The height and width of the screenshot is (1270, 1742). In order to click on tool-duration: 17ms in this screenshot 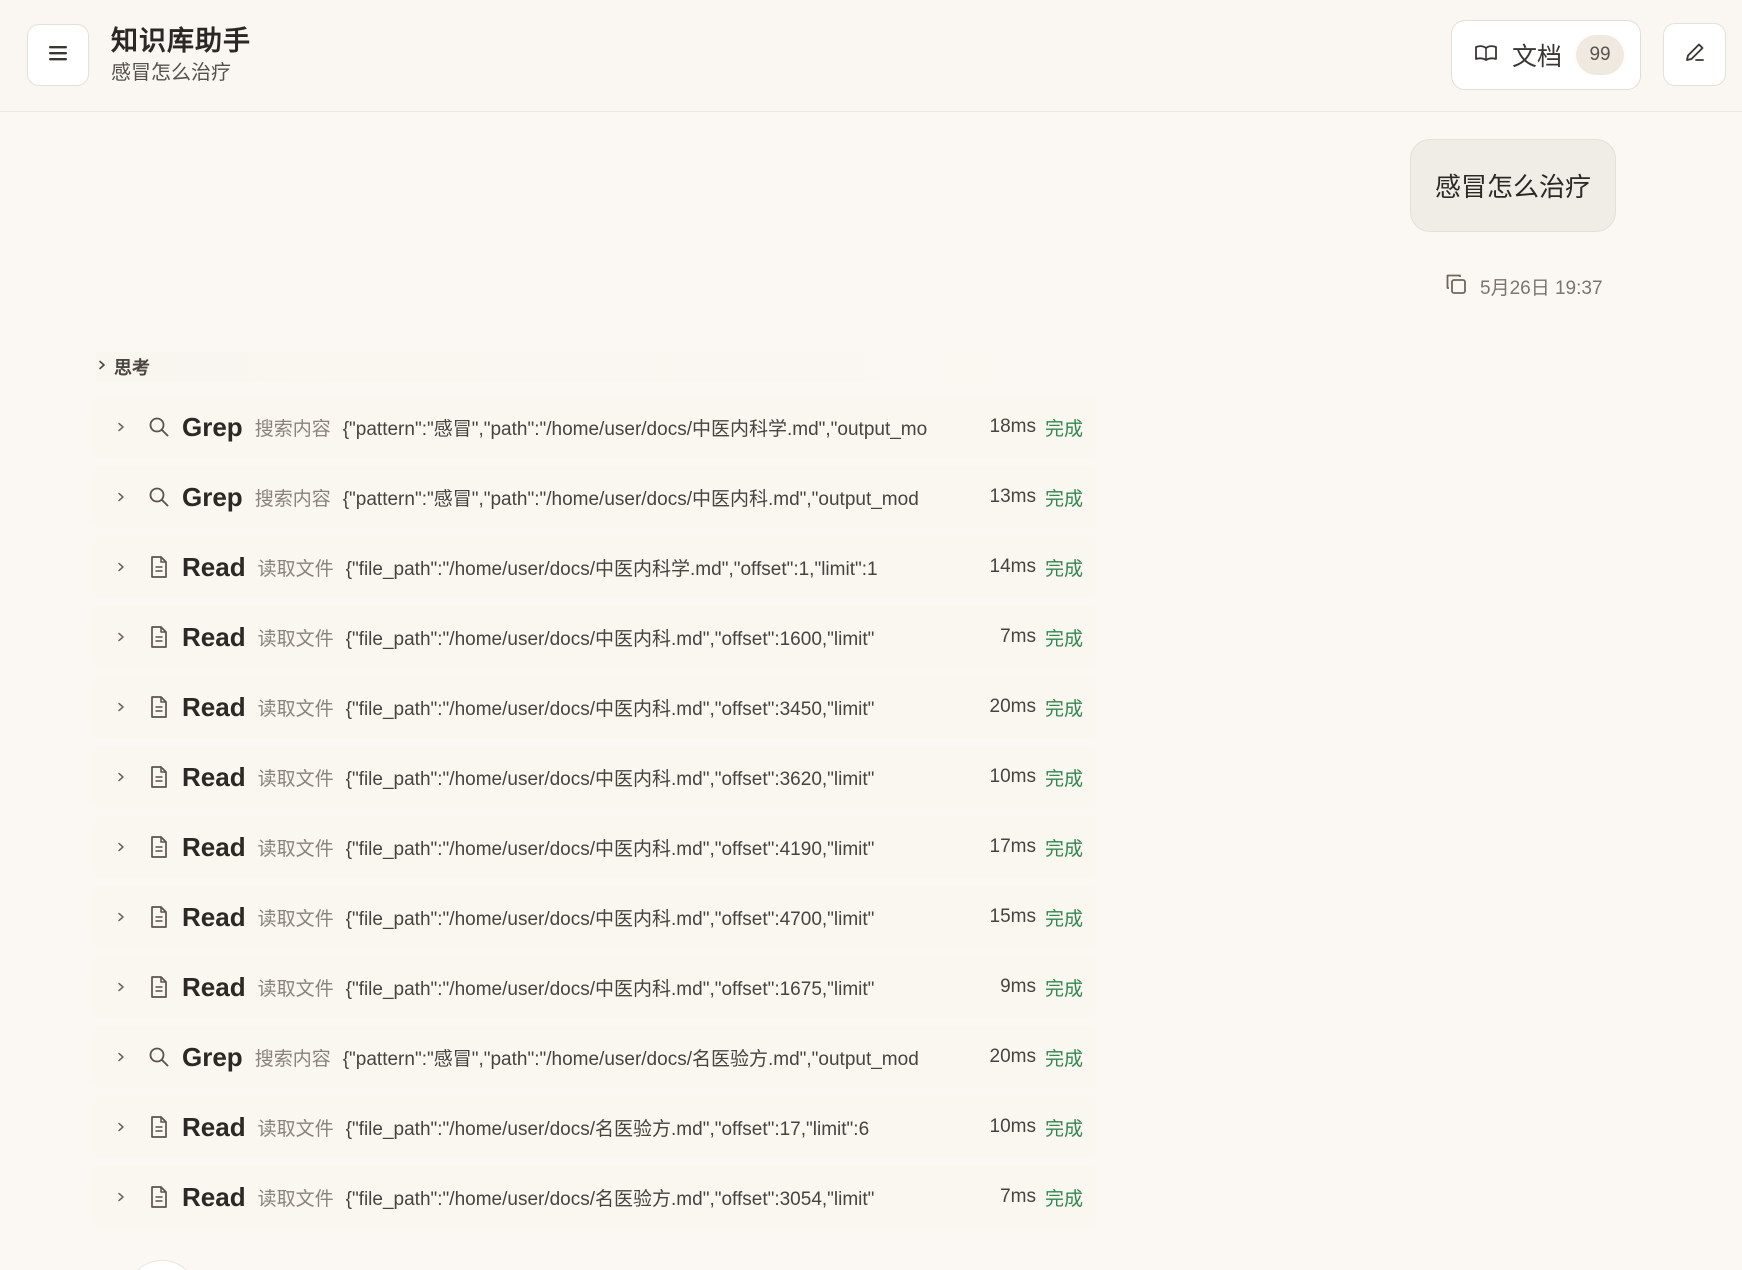, I will do `click(1012, 846)`.